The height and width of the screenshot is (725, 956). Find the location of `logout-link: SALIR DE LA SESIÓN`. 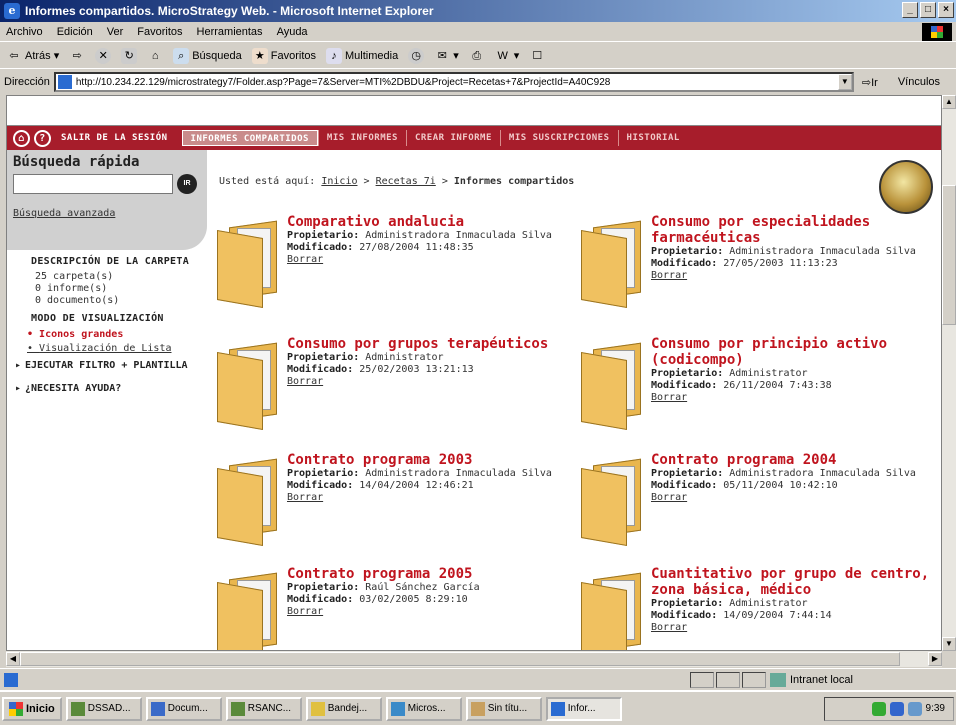

logout-link: SALIR DE LA SESIÓN is located at coordinates (114, 138).